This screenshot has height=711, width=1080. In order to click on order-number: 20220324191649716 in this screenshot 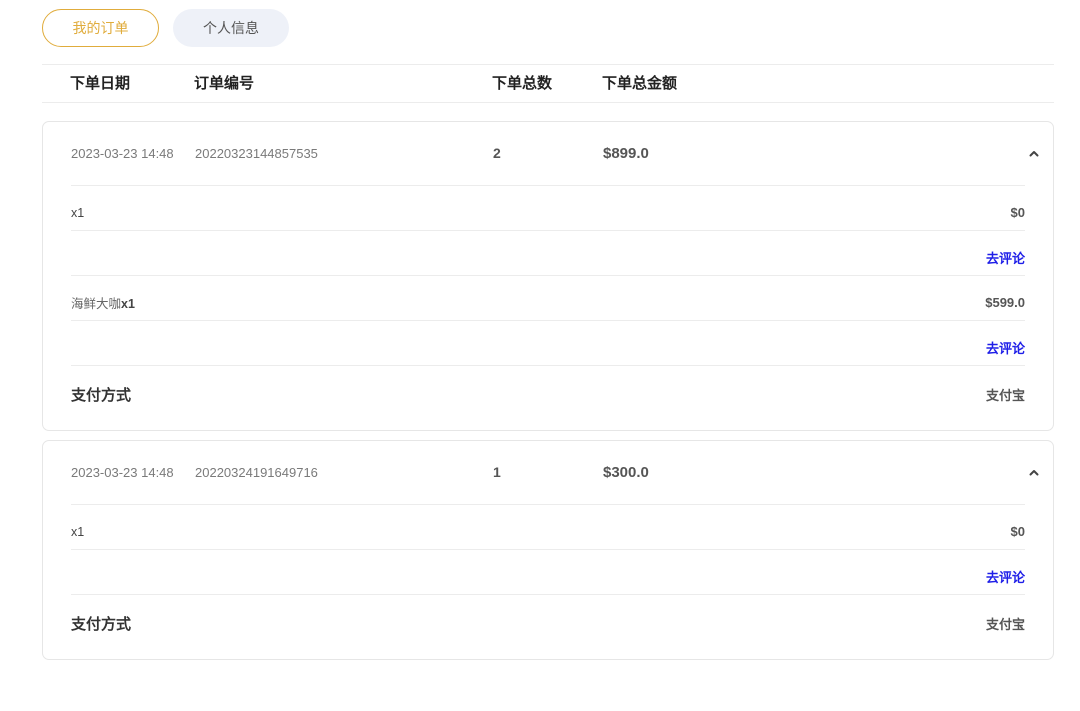, I will do `click(256, 472)`.